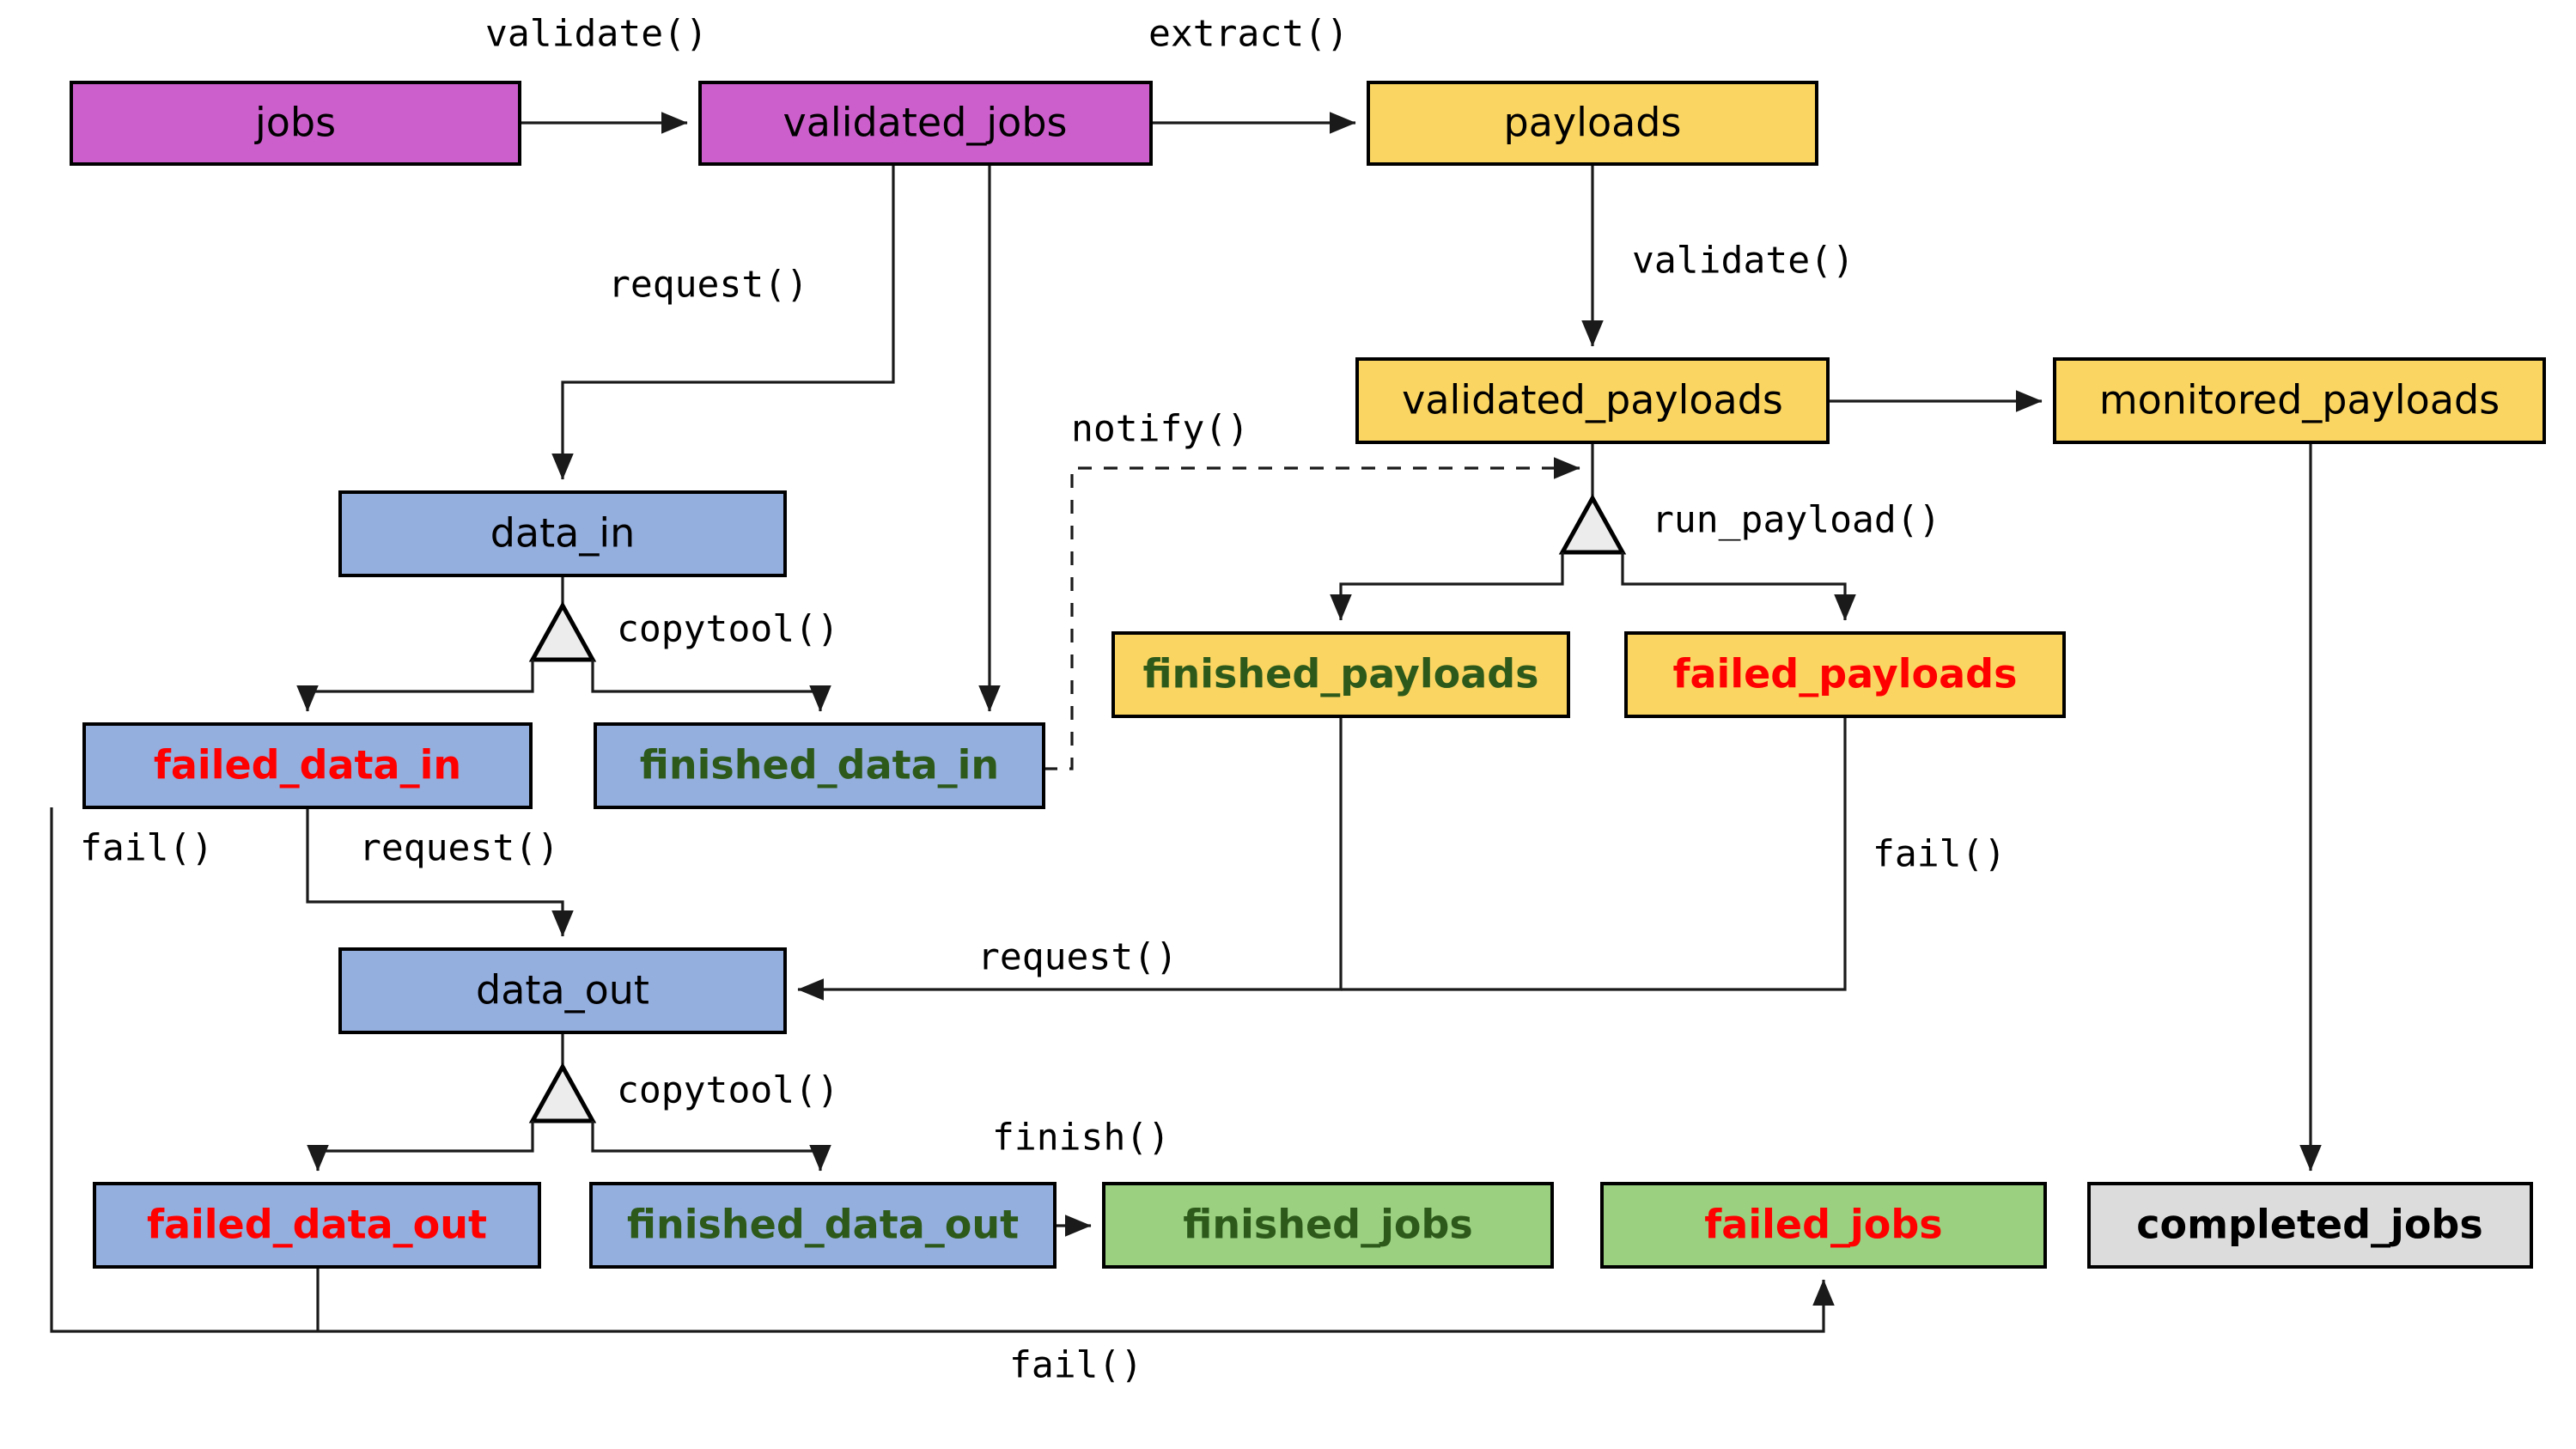  I want to click on edge-label-request-out: request(), so click(459, 848).